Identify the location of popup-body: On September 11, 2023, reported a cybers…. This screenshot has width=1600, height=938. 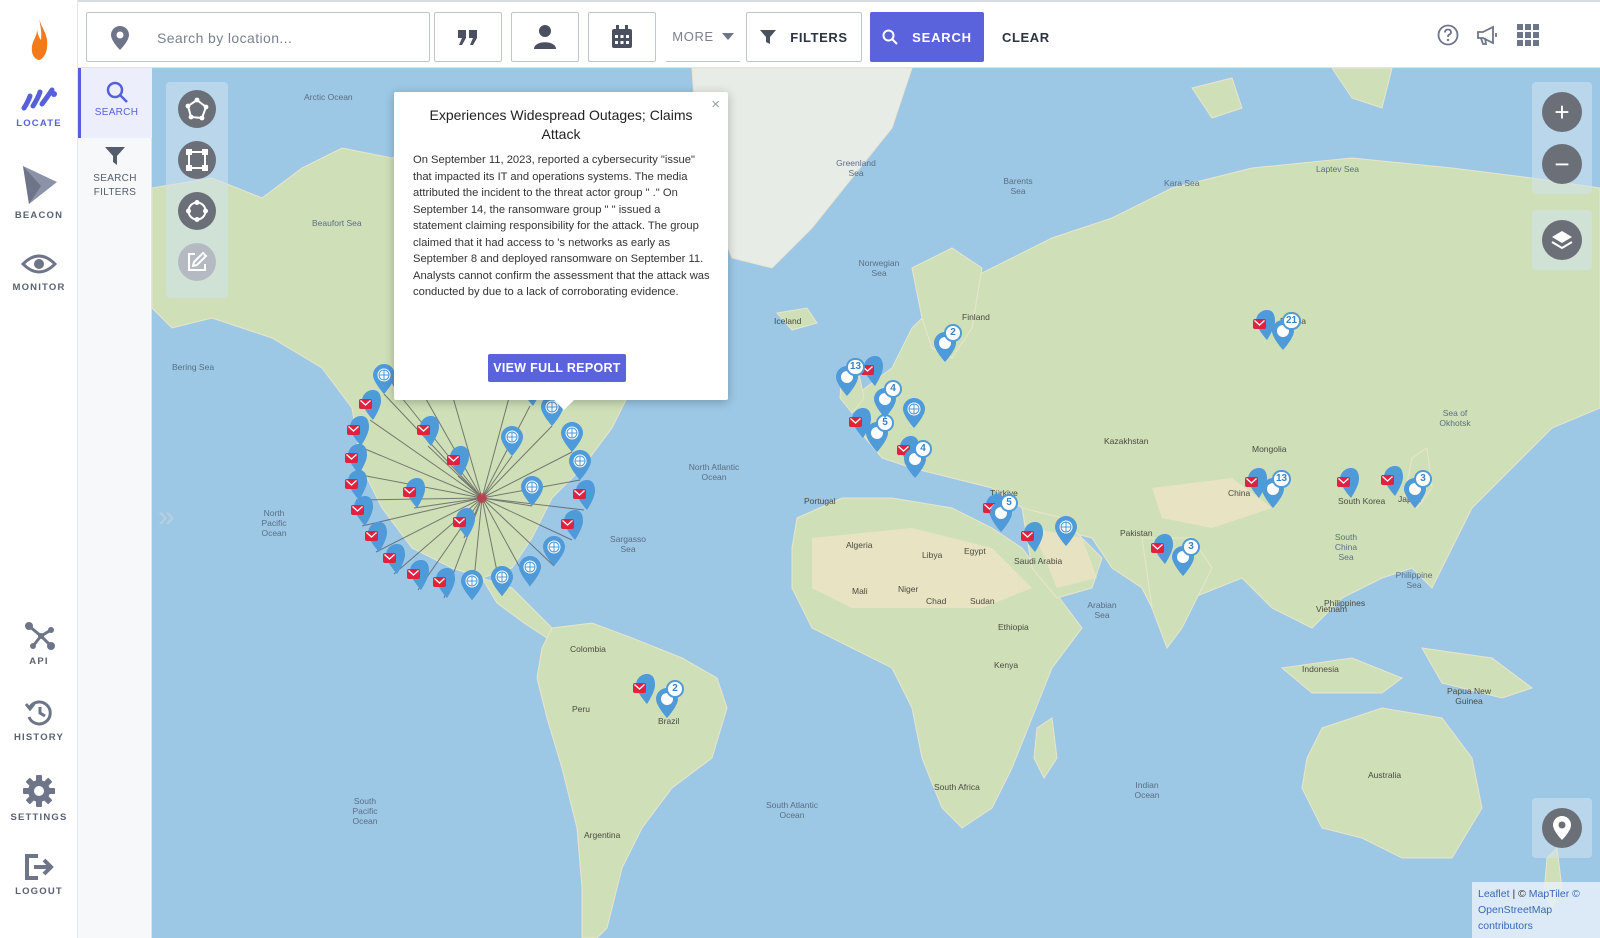
(561, 226).